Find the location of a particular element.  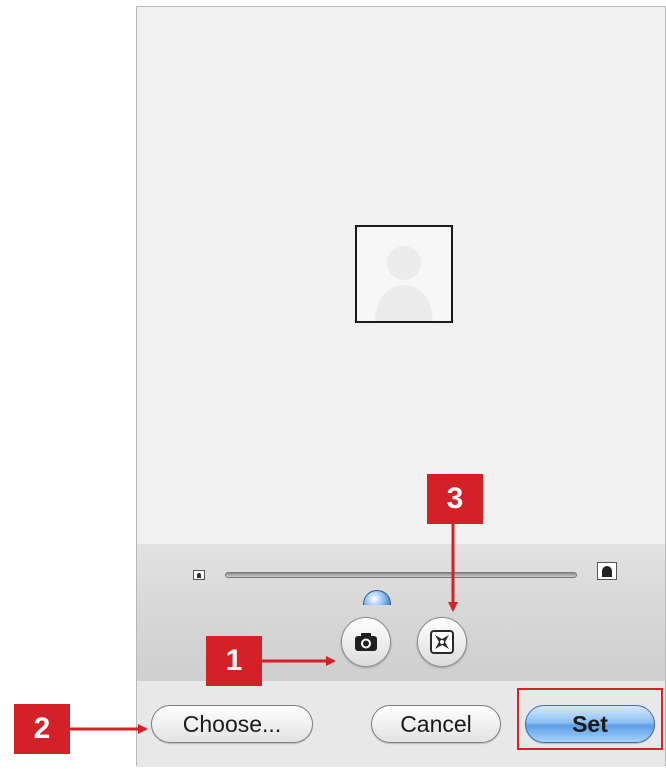

effects-button is located at coordinates (442, 642).